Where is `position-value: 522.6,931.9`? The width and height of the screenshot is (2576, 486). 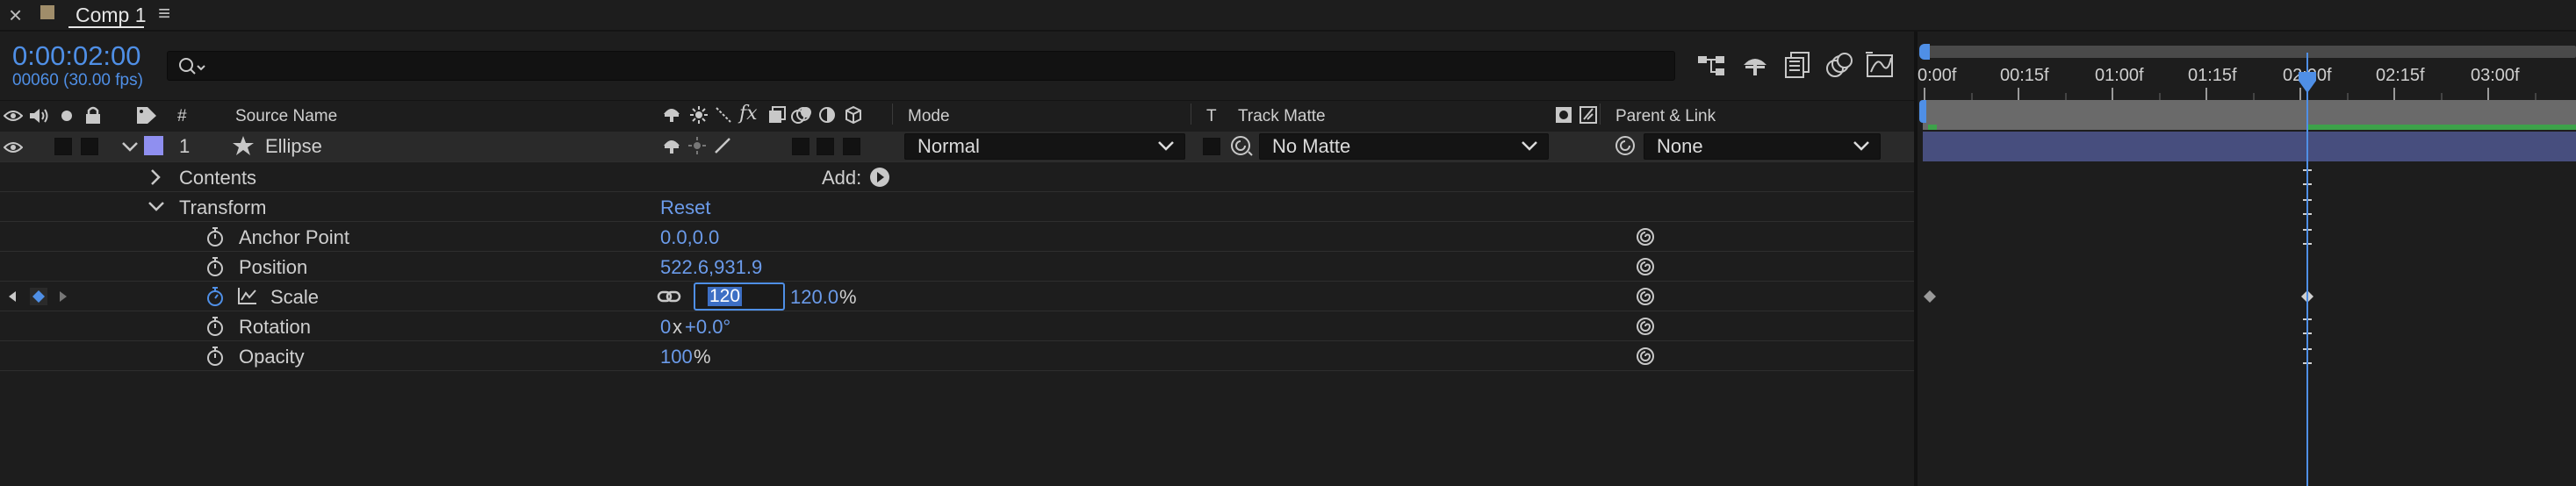 position-value: 522.6,931.9 is located at coordinates (711, 267).